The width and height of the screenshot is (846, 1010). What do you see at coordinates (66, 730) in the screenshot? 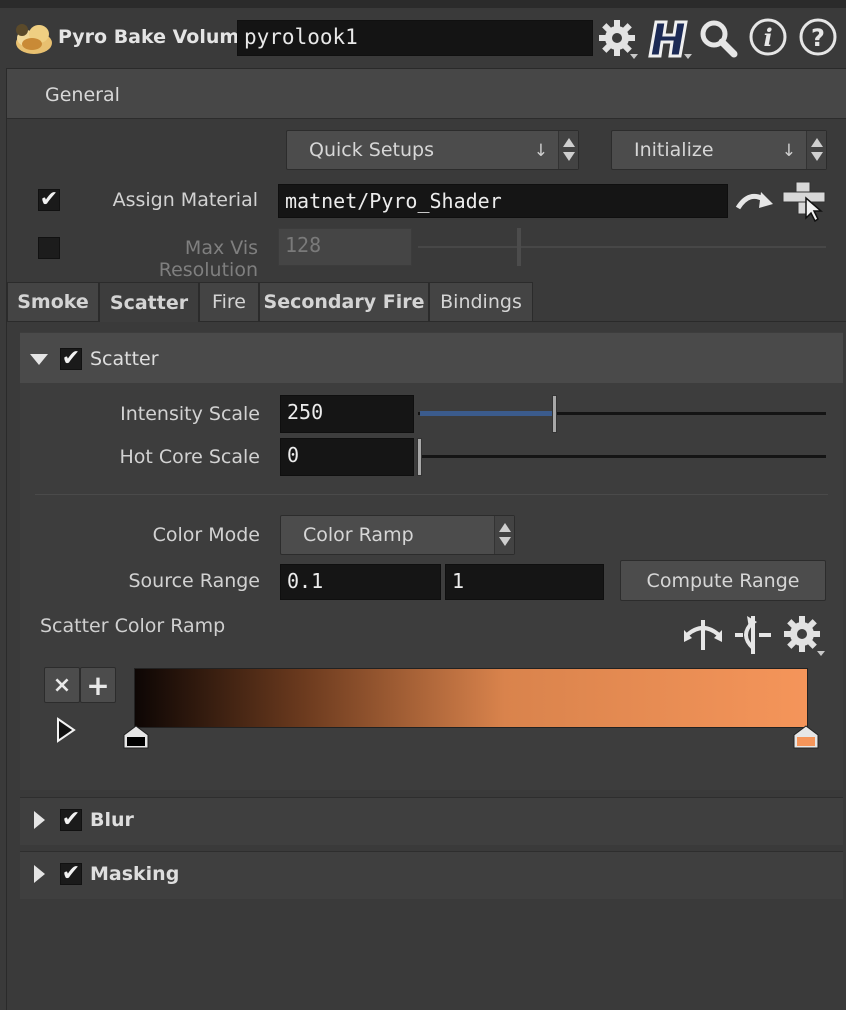
I see `ramp-expand-play-icon` at bounding box center [66, 730].